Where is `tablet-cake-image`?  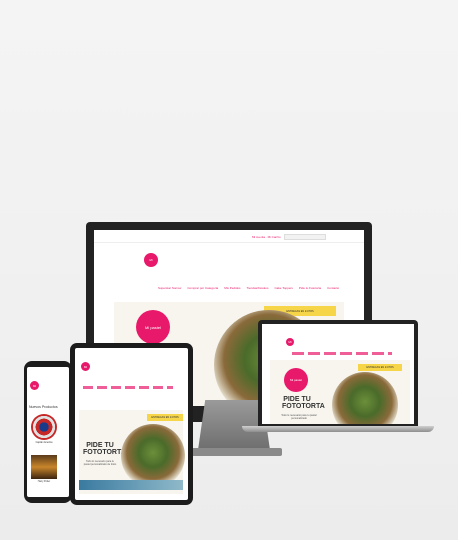
tablet-cake-image is located at coordinates (153, 456).